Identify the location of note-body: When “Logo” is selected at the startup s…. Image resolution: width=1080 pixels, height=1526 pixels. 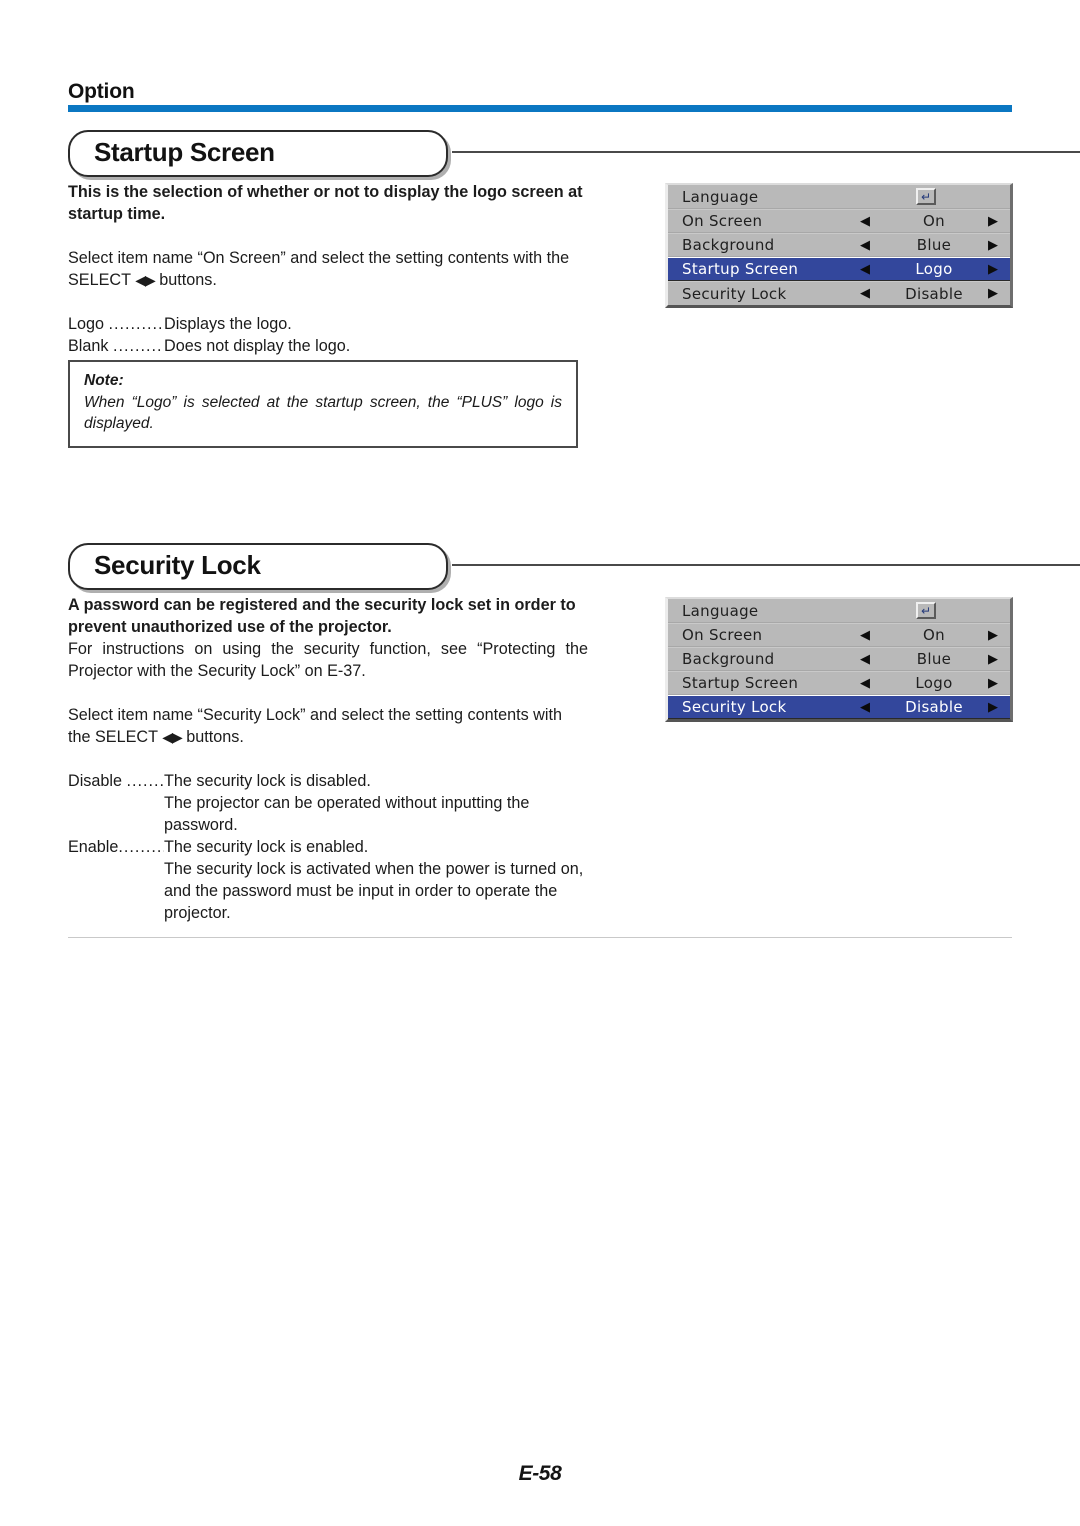
(323, 413).